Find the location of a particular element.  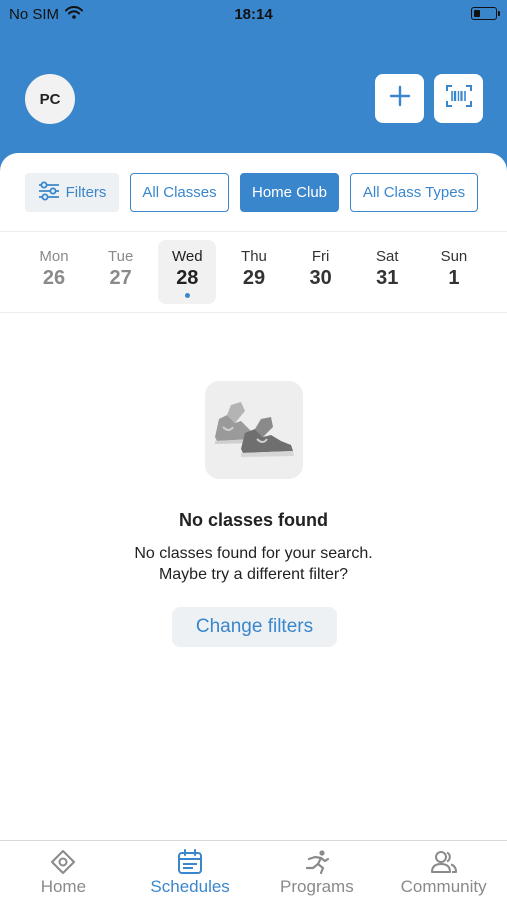

filters-label: Filters is located at coordinates (86, 192).